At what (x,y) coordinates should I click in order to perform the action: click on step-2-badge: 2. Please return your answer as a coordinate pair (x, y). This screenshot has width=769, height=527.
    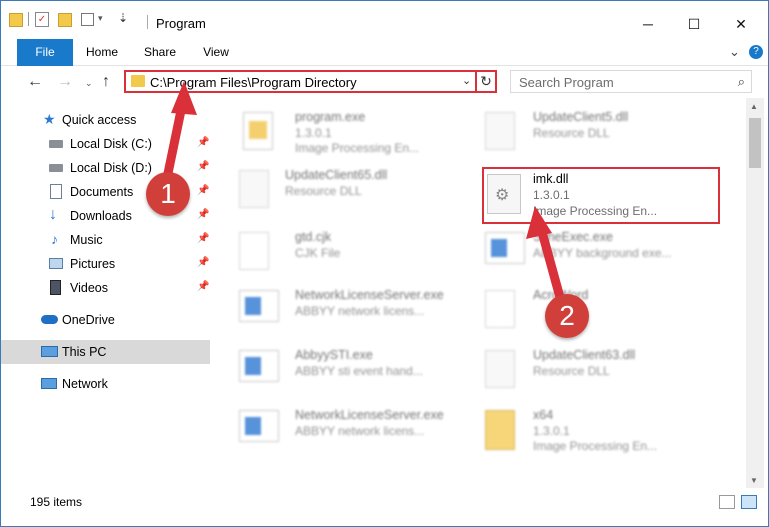
    Looking at the image, I should click on (567, 316).